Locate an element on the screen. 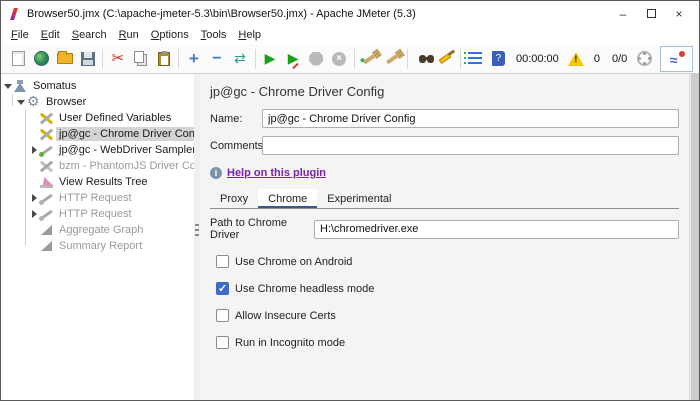  tab-proxy: Proxy is located at coordinates (234, 198).